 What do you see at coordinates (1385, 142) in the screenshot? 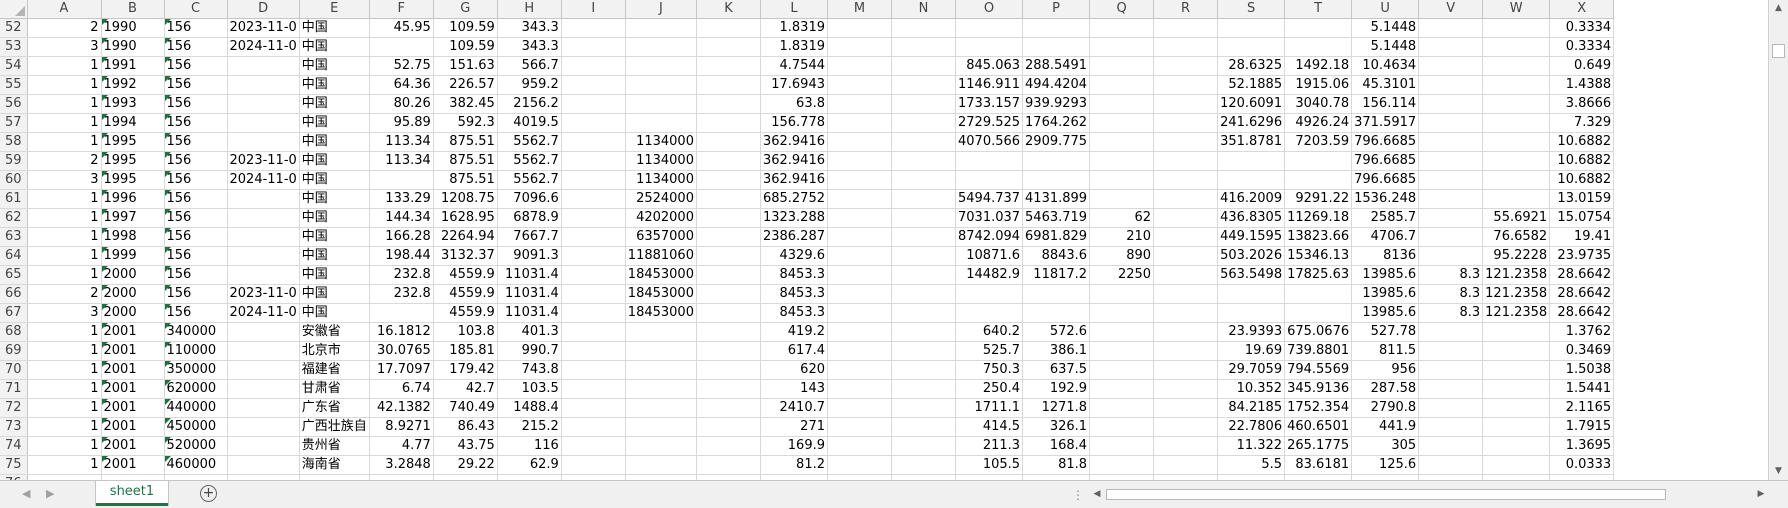
I see `cell: 796.6685` at bounding box center [1385, 142].